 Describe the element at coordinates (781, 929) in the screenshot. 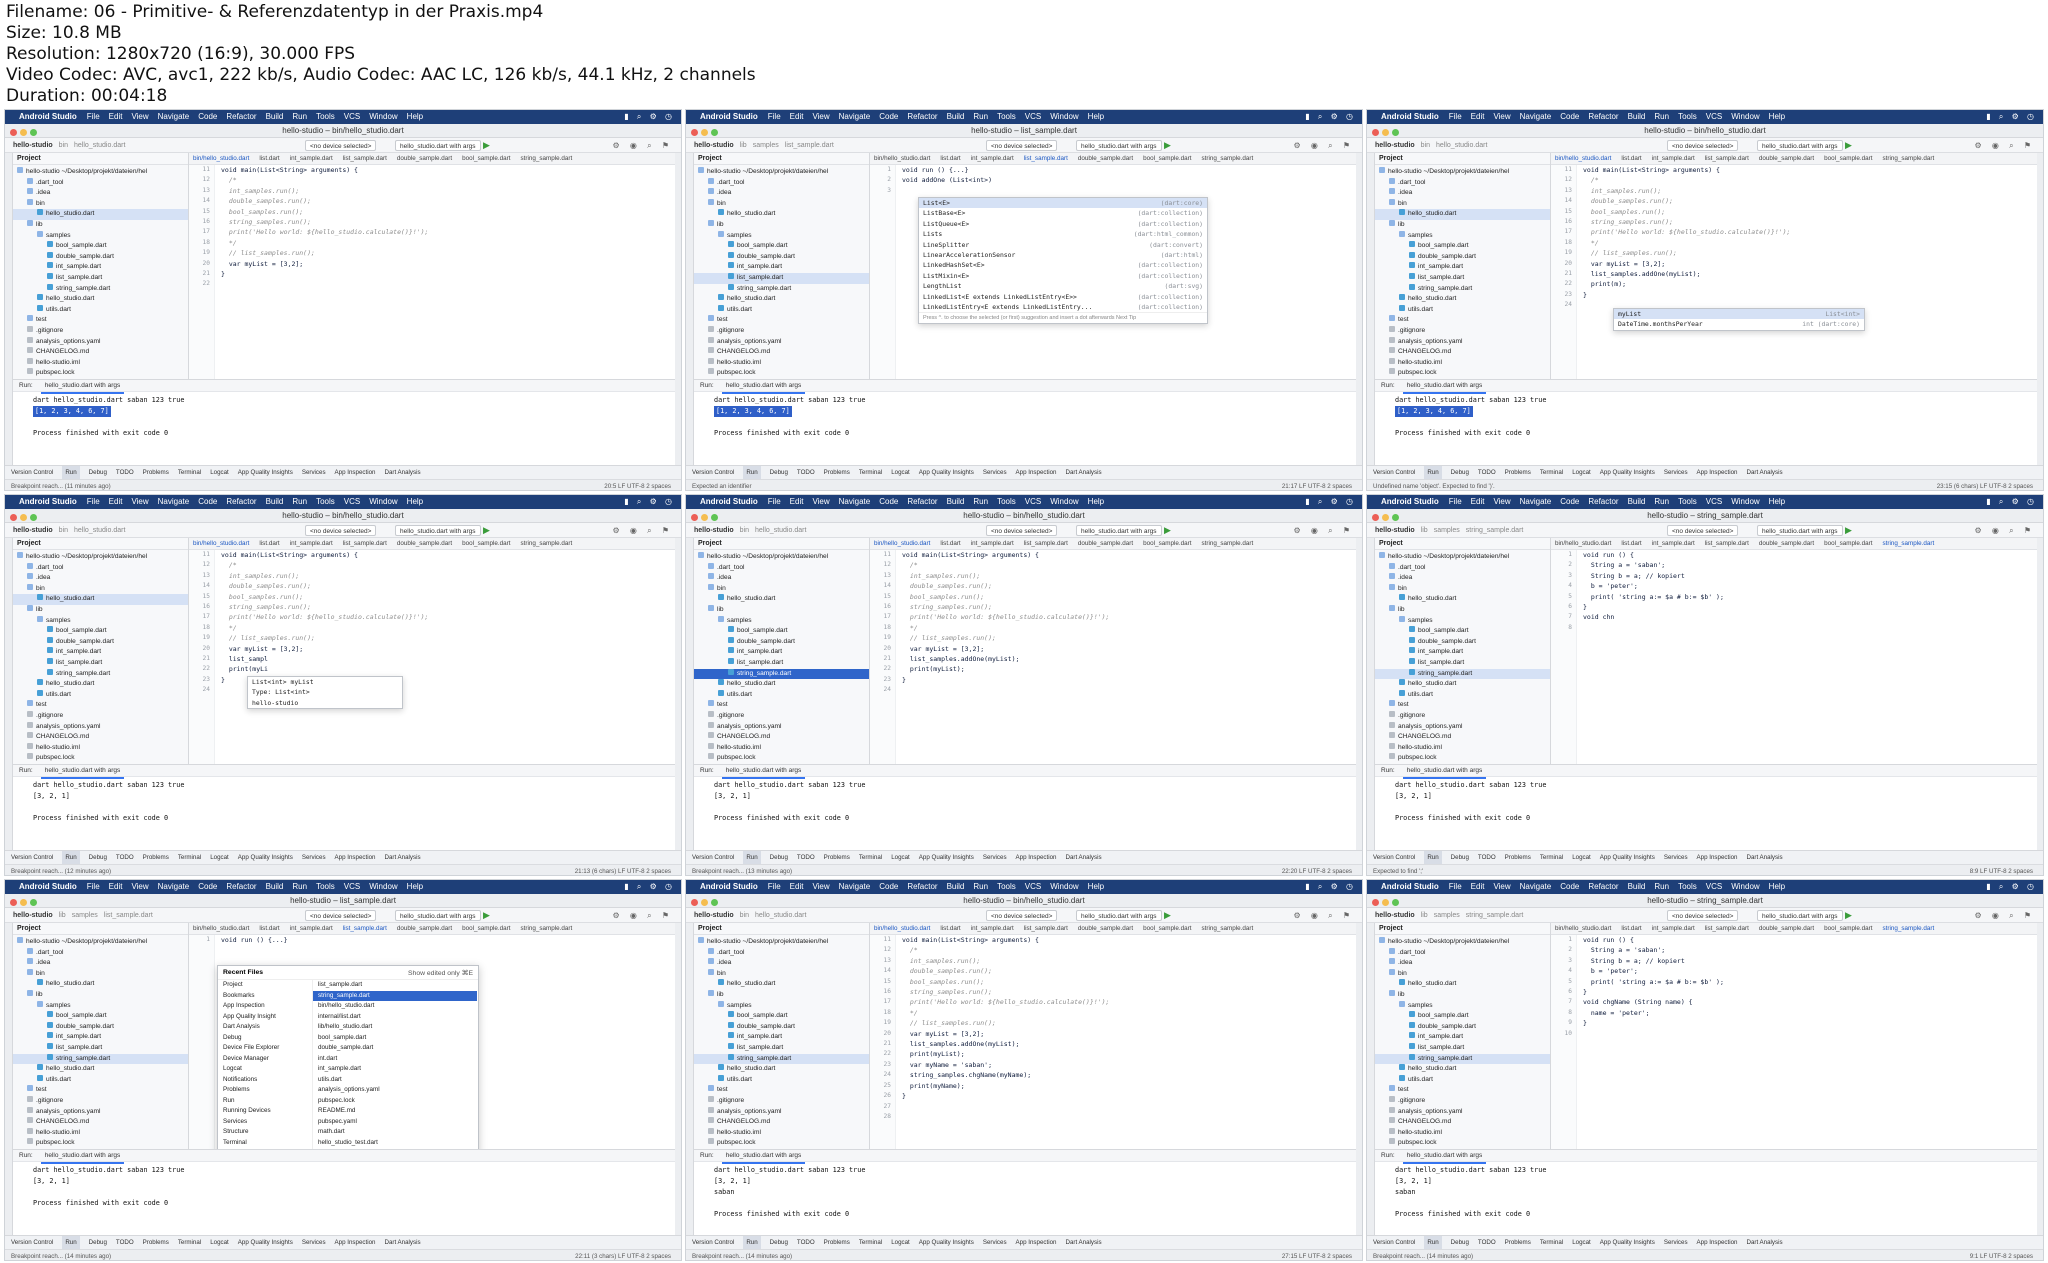

I see `project-pane-header: Project` at that location.